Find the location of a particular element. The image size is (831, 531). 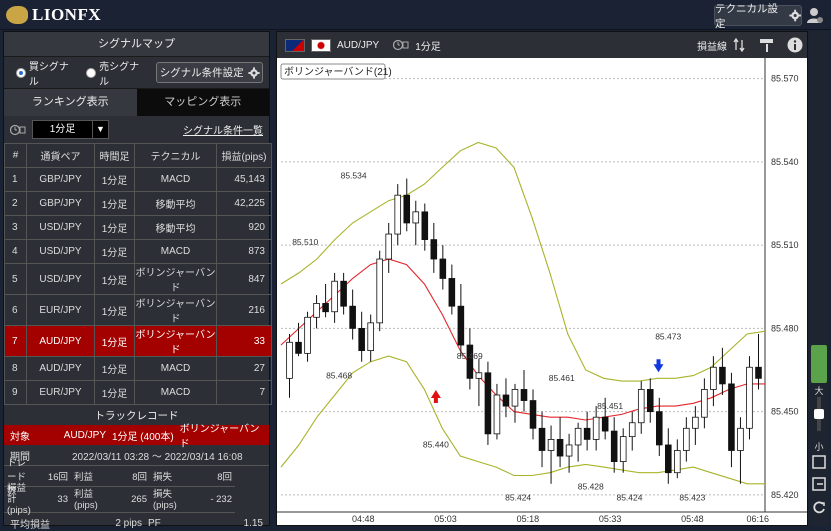

ranking-row: 6 EUR/JPY 1分足 ボリンジャーバンド 216 is located at coordinates (138, 310).